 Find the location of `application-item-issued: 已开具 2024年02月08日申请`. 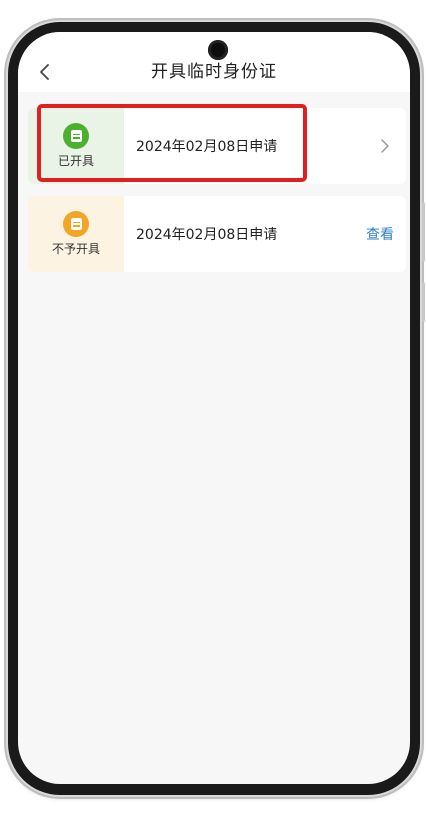

application-item-issued: 已开具 2024年02月08日申请 is located at coordinates (217, 146).